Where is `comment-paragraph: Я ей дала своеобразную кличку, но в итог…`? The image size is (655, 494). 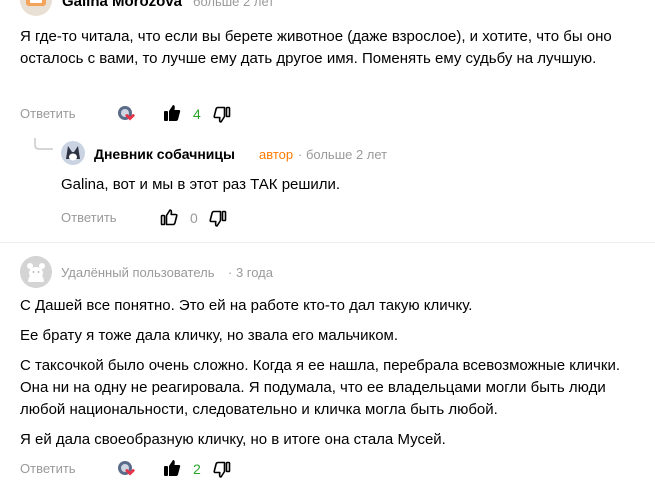 comment-paragraph: Я ей дала своеобразную кличку, но в итог… is located at coordinates (233, 439).